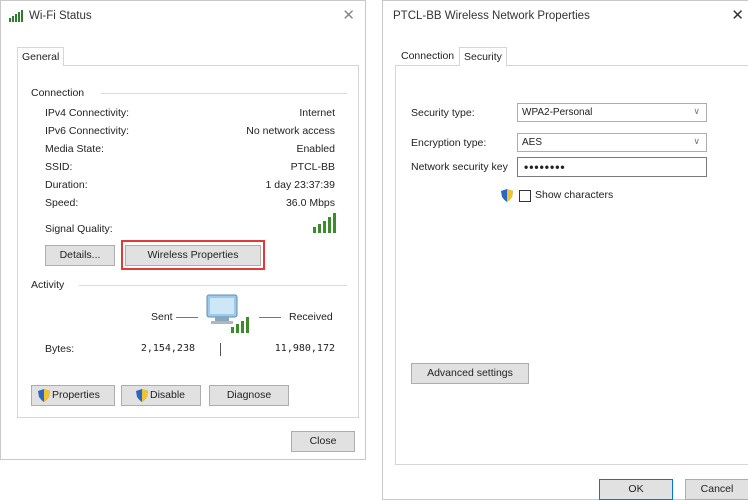 This screenshot has height=500, width=748. Describe the element at coordinates (470, 373) in the screenshot. I see `advanced-settings-button: Advanced settings` at that location.